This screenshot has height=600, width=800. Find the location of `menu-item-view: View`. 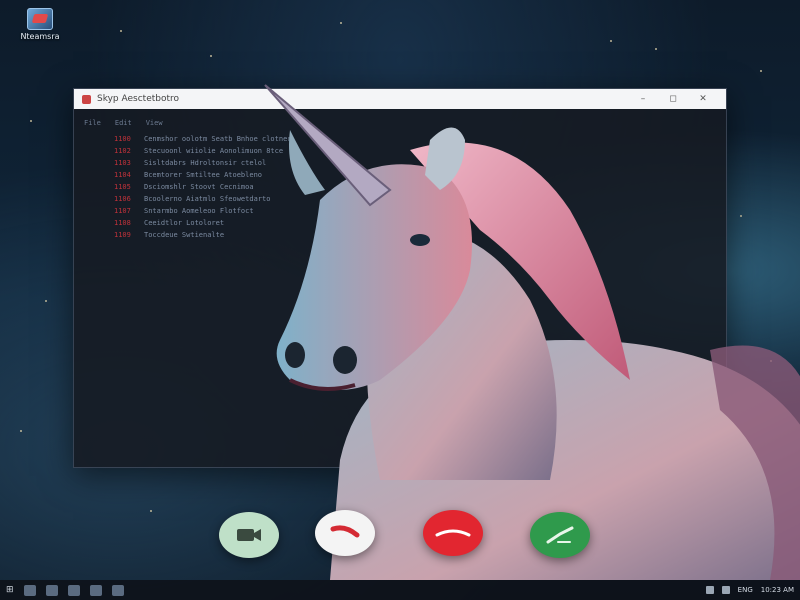

menu-item-view: View is located at coordinates (154, 123).